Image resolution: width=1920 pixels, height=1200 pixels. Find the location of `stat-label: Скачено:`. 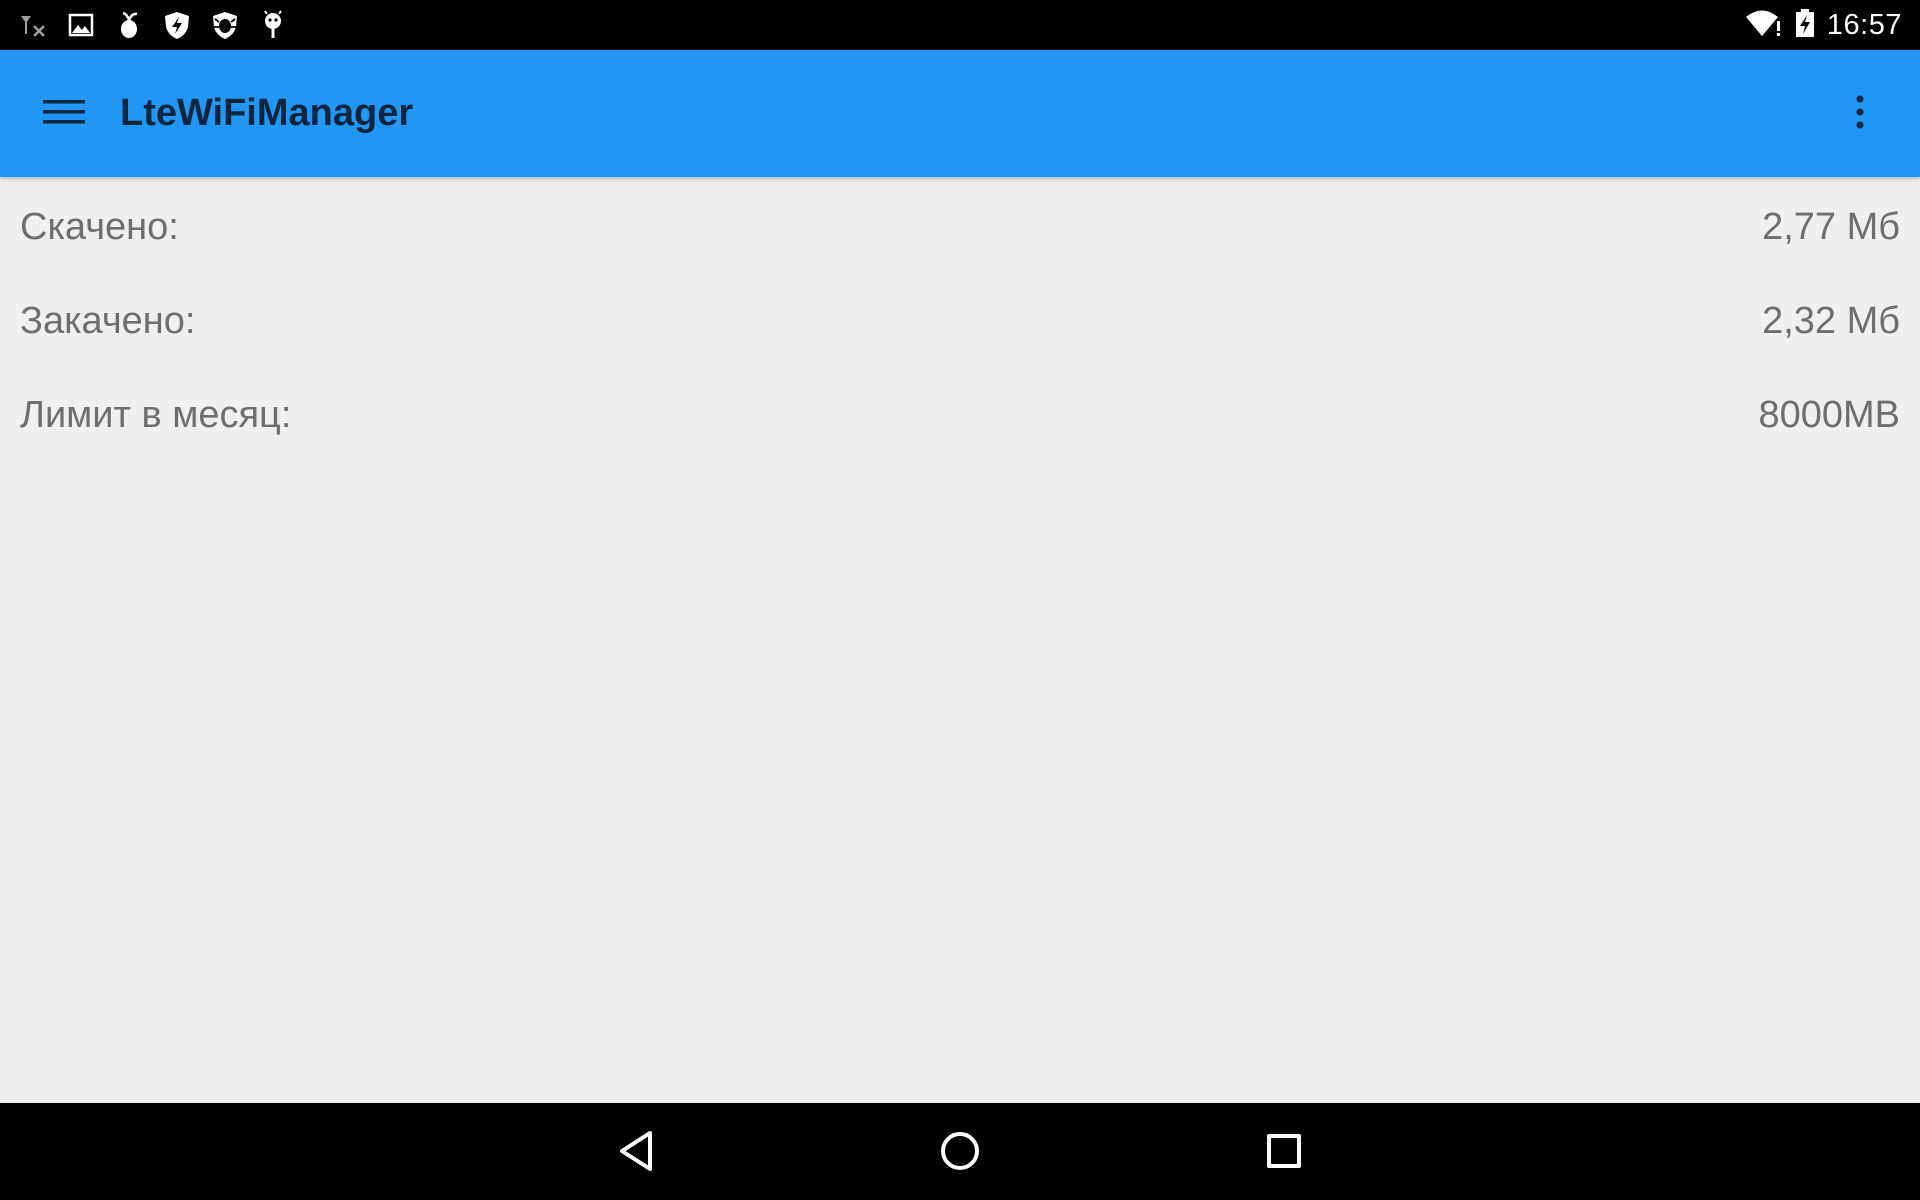

stat-label: Скачено: is located at coordinates (99, 226).